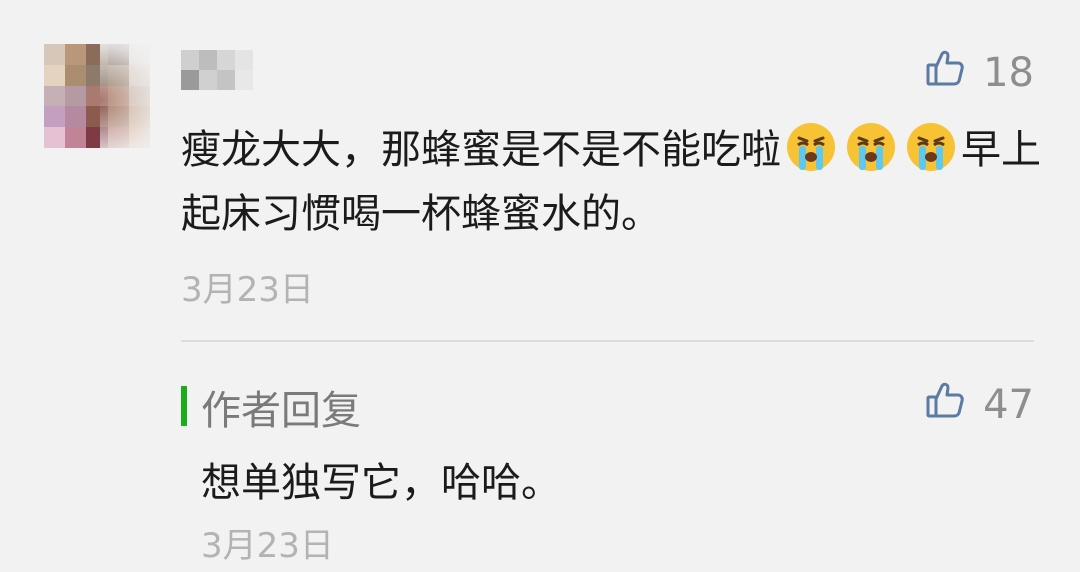  What do you see at coordinates (217, 70) in the screenshot?
I see `username-blurred` at bounding box center [217, 70].